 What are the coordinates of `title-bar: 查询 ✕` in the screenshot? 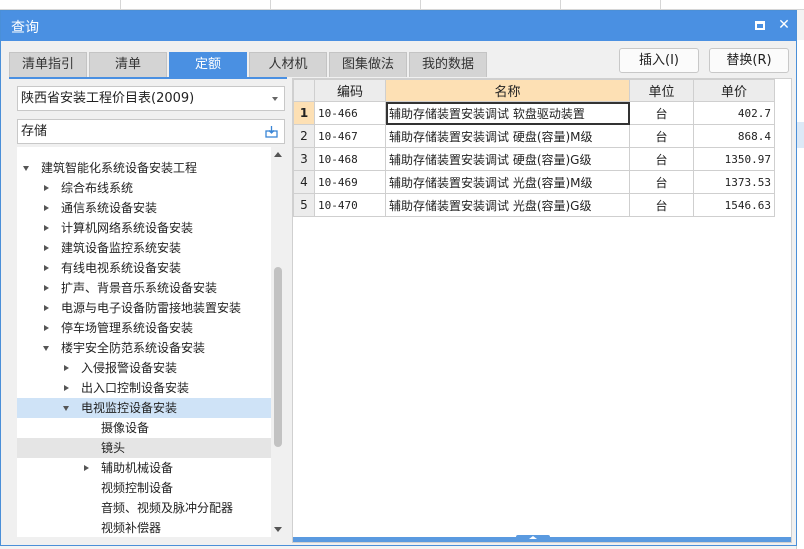 It's located at (398, 26).